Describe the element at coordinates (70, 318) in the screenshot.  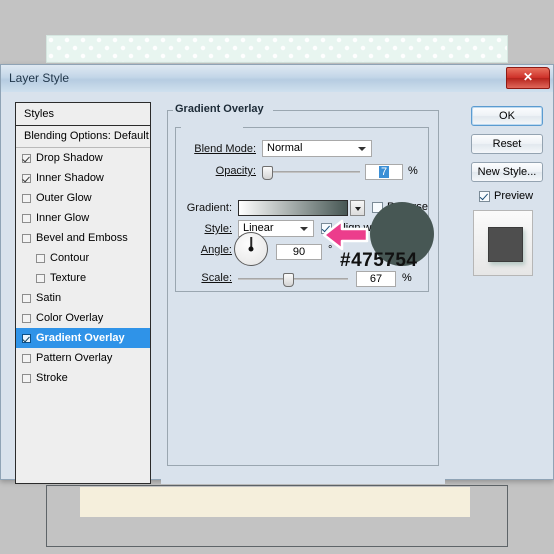
I see `sidebar-item-label: Color Overlay` at that location.